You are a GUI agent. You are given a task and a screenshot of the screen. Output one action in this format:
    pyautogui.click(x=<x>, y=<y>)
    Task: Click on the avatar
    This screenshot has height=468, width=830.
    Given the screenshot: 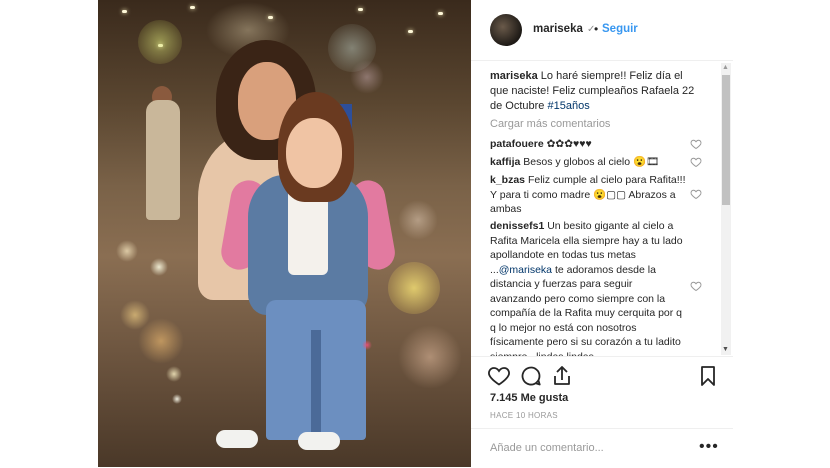 What is the action you would take?
    pyautogui.click(x=506, y=30)
    